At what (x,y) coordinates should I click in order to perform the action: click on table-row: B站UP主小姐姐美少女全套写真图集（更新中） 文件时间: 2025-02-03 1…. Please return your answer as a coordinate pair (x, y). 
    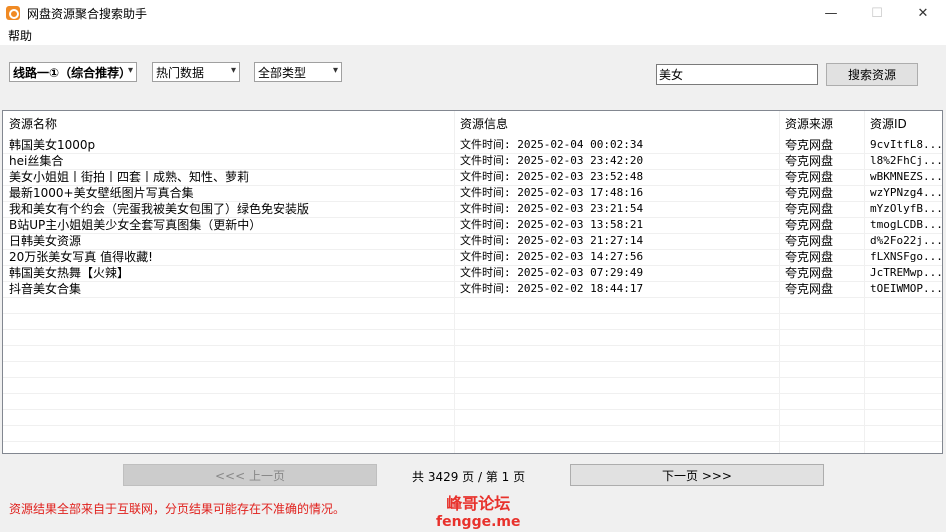
    Looking at the image, I should click on (473, 225).